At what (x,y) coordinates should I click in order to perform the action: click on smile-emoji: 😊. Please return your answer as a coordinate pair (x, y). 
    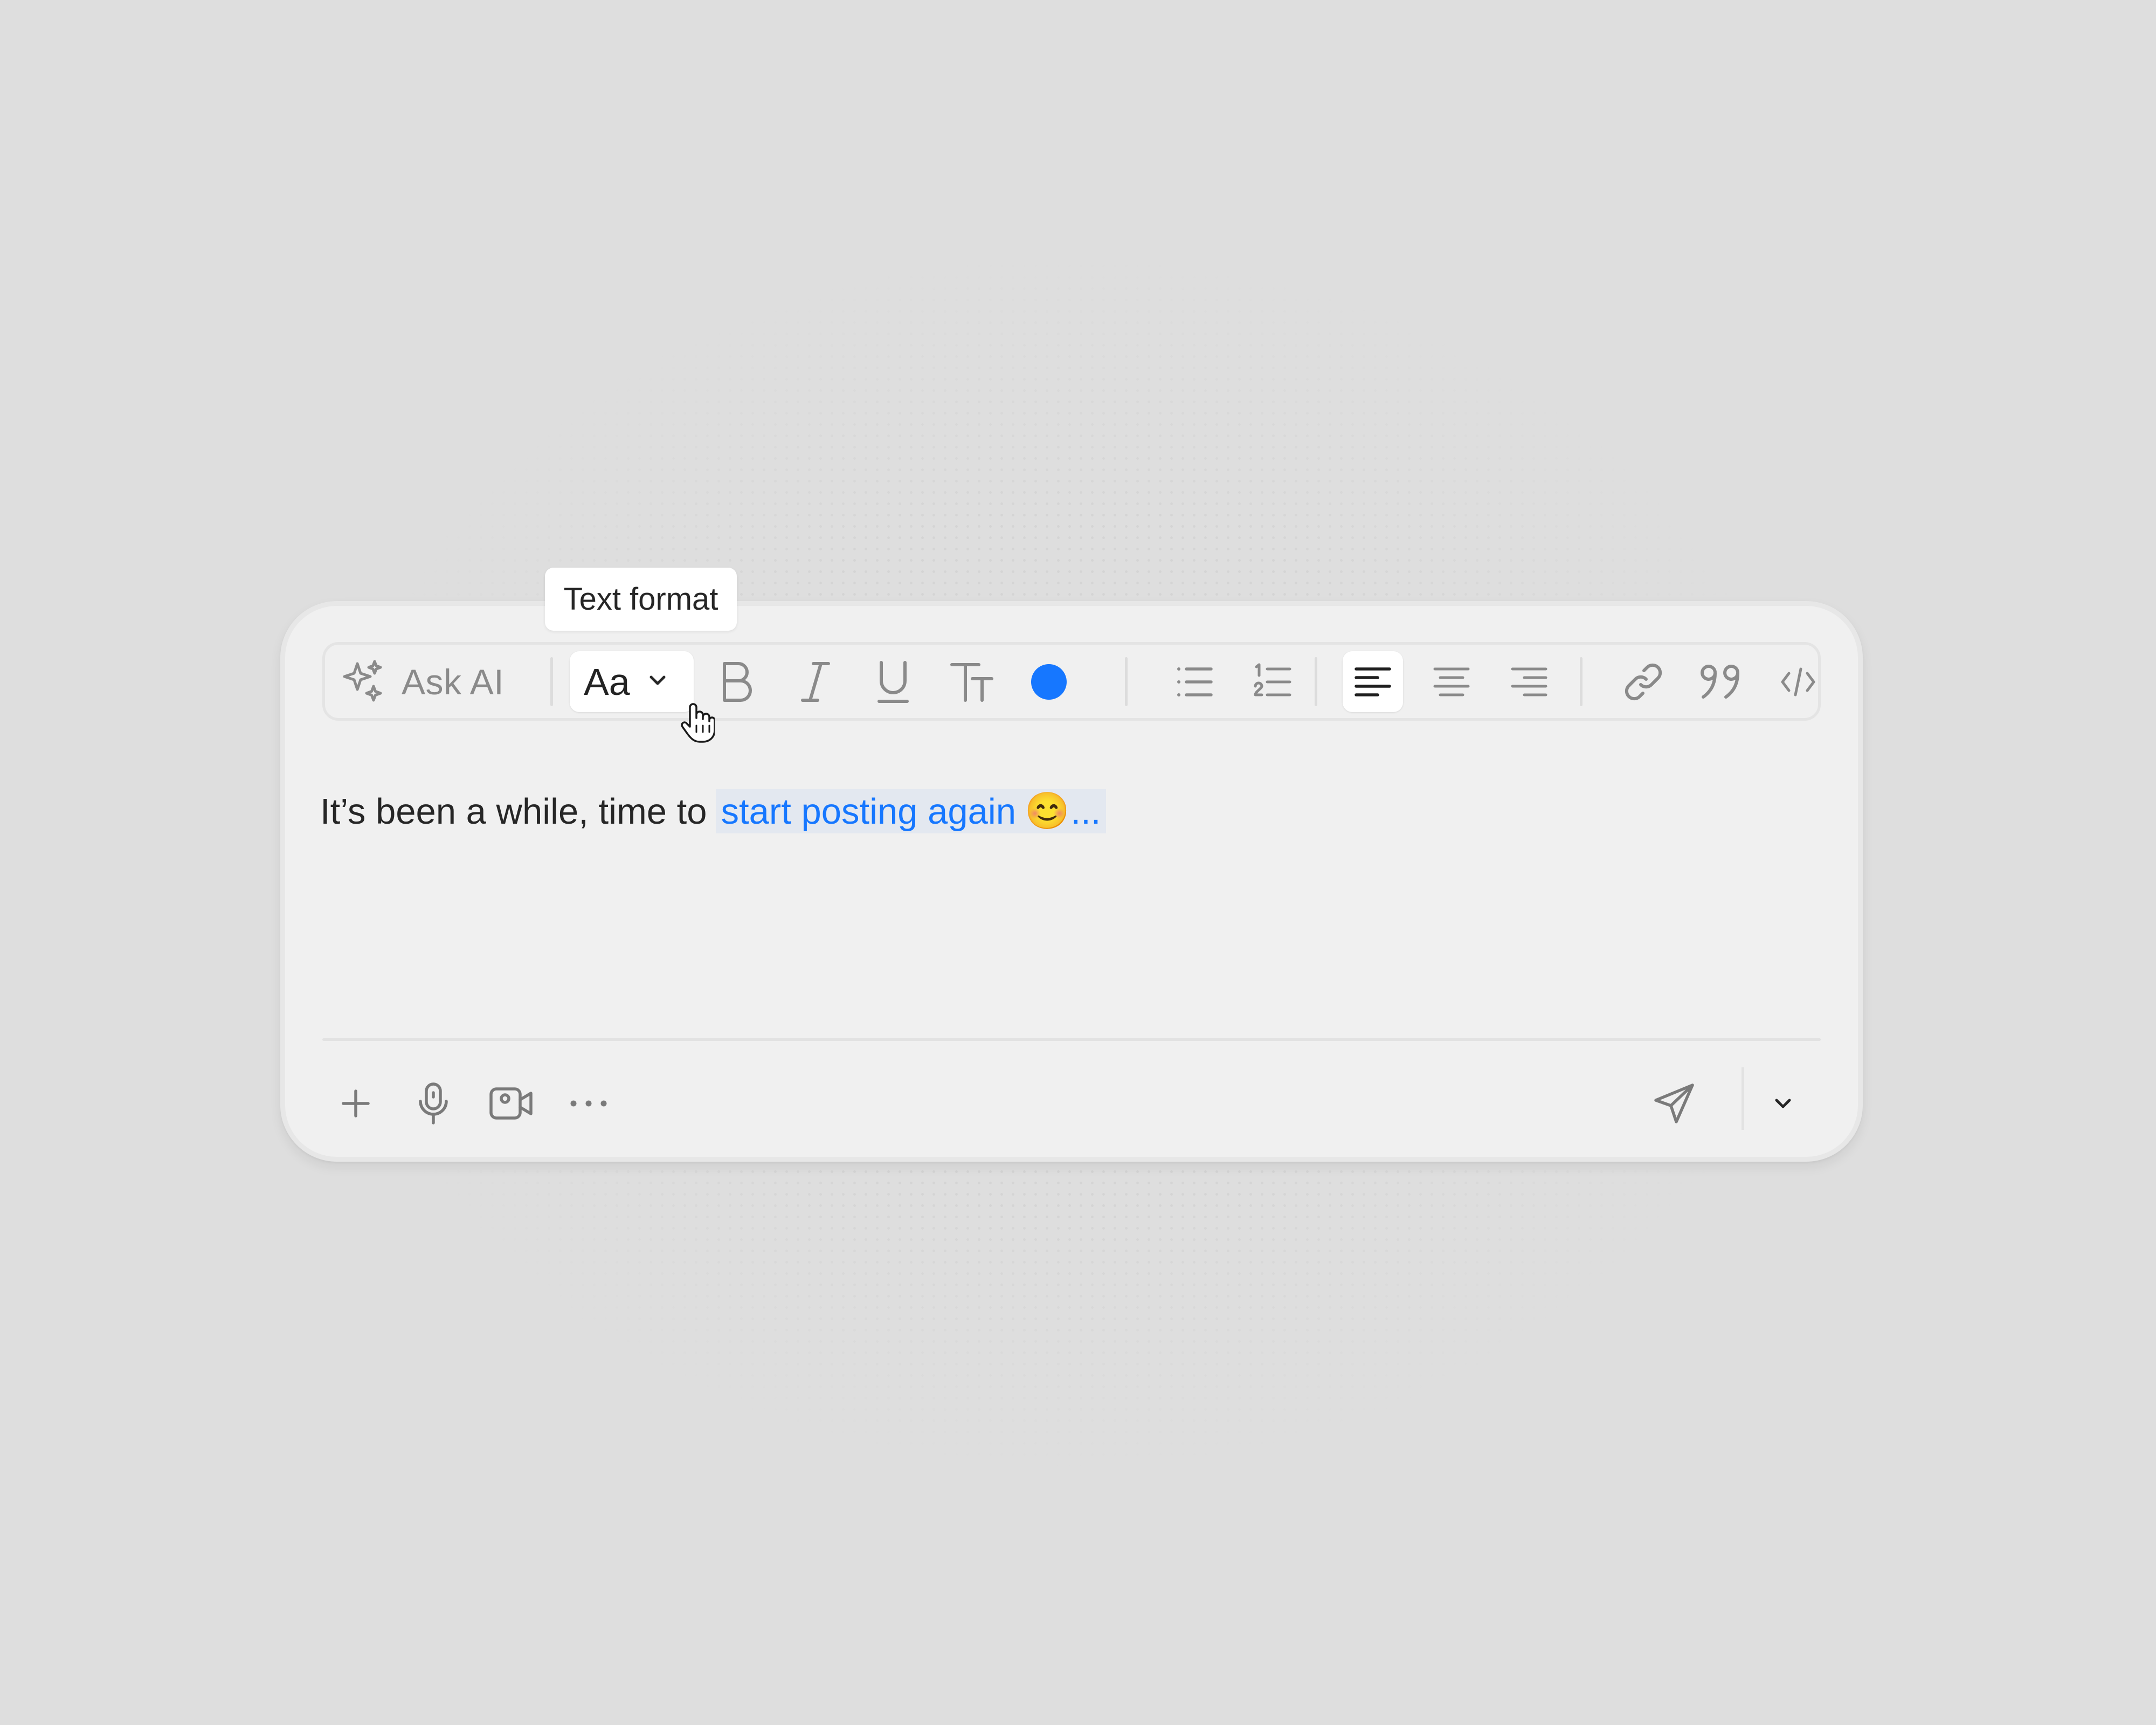
    Looking at the image, I should click on (1047, 811).